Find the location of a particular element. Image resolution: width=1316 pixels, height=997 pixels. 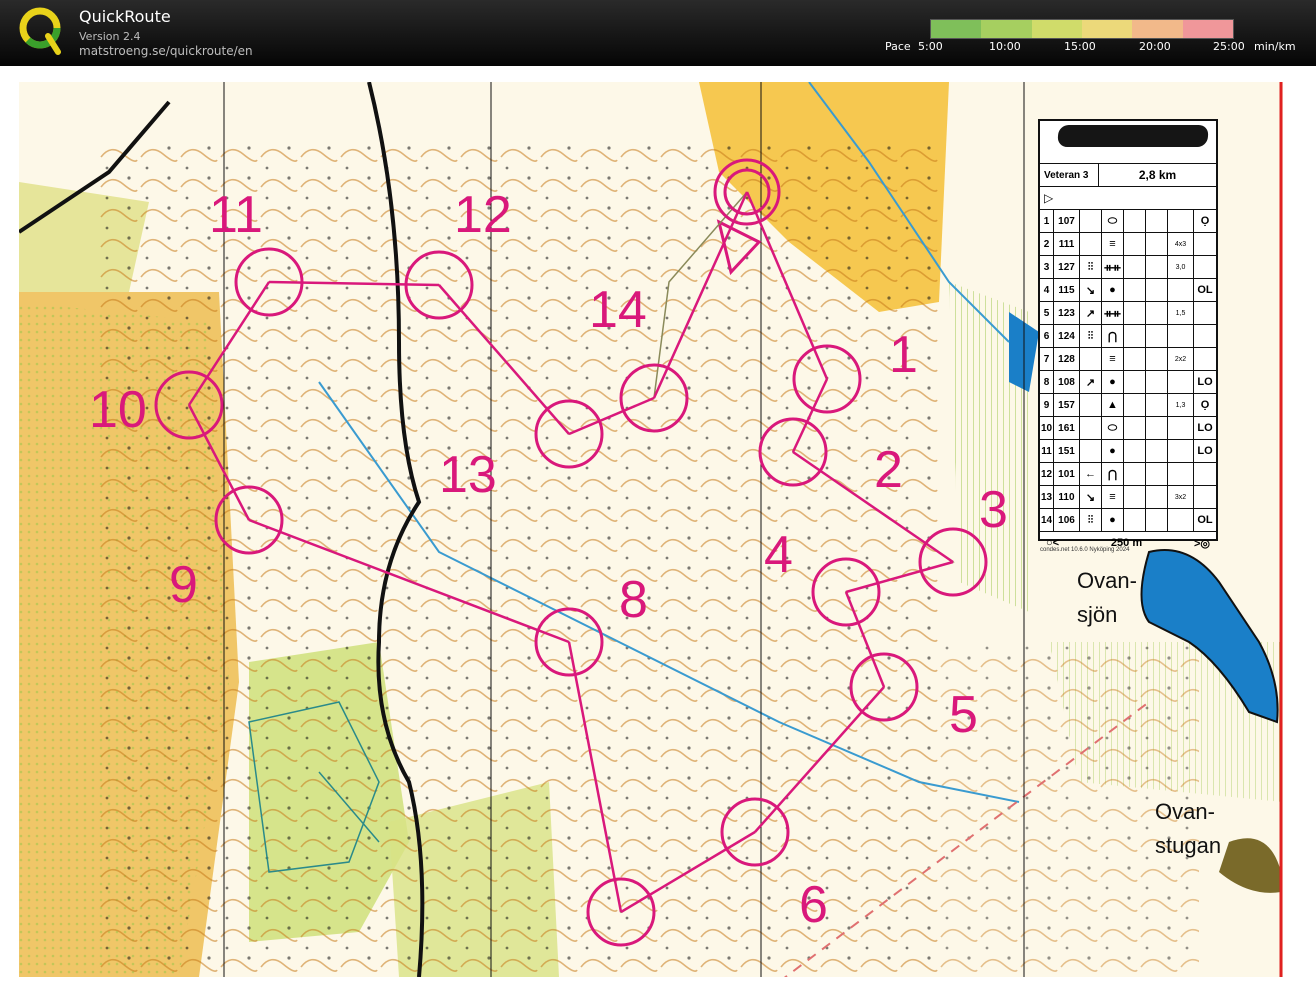

control-number: 14 is located at coordinates (618, 310).